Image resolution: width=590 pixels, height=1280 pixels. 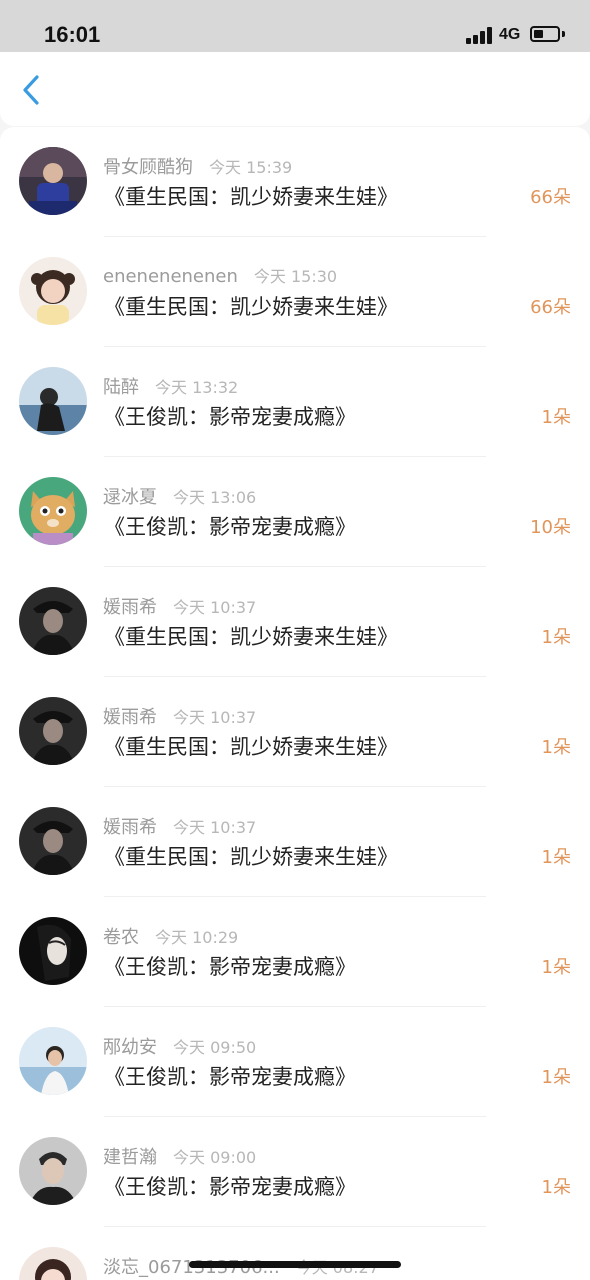 I want to click on list-item: enenenenenen 今天 15:30 《重生民国：凯少娇妻来生娃》 66朵, so click(x=295, y=292).